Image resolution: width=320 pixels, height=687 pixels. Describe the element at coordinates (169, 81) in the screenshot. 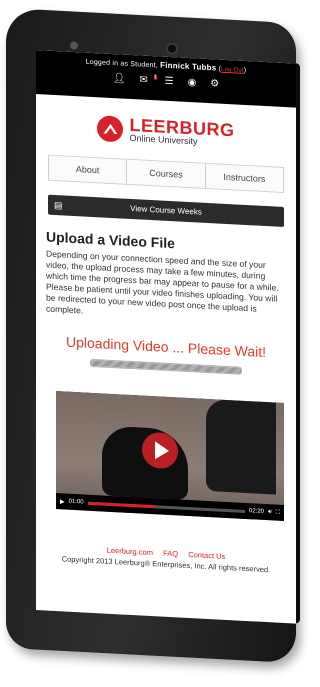

I see `list-icon: ☰` at that location.